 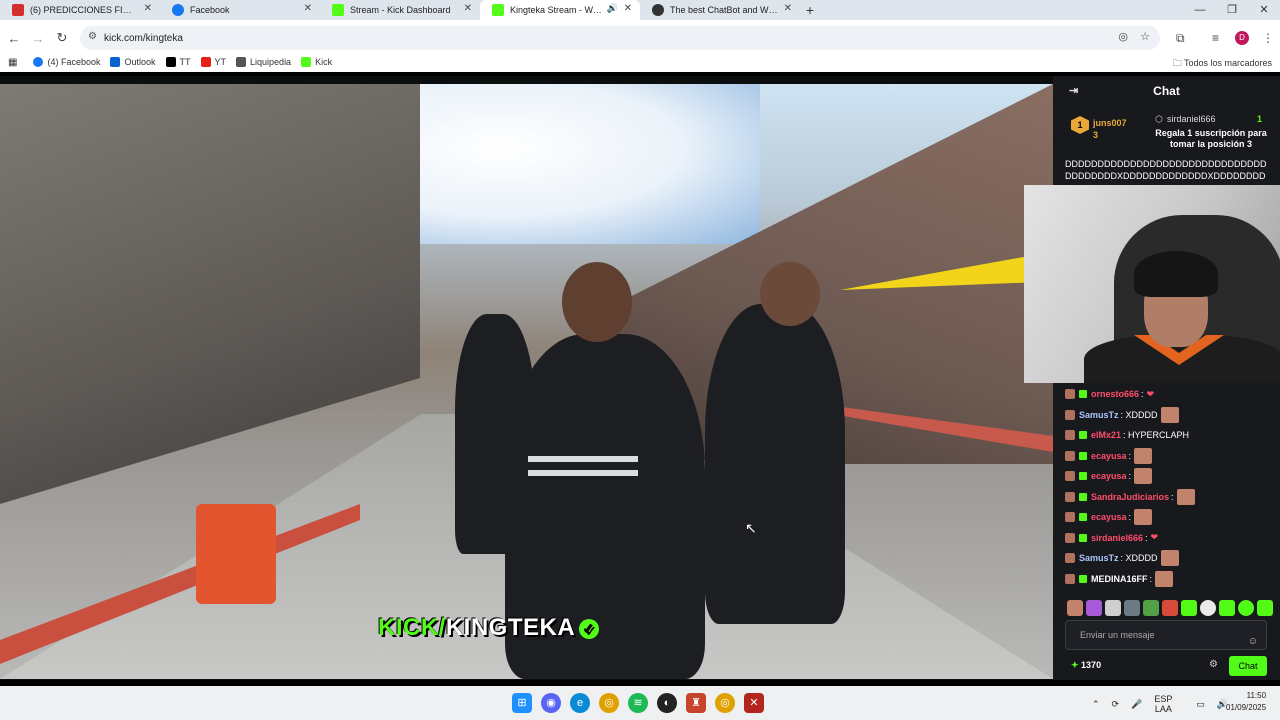 I want to click on minimize-icon: —, so click(x=1200, y=10).